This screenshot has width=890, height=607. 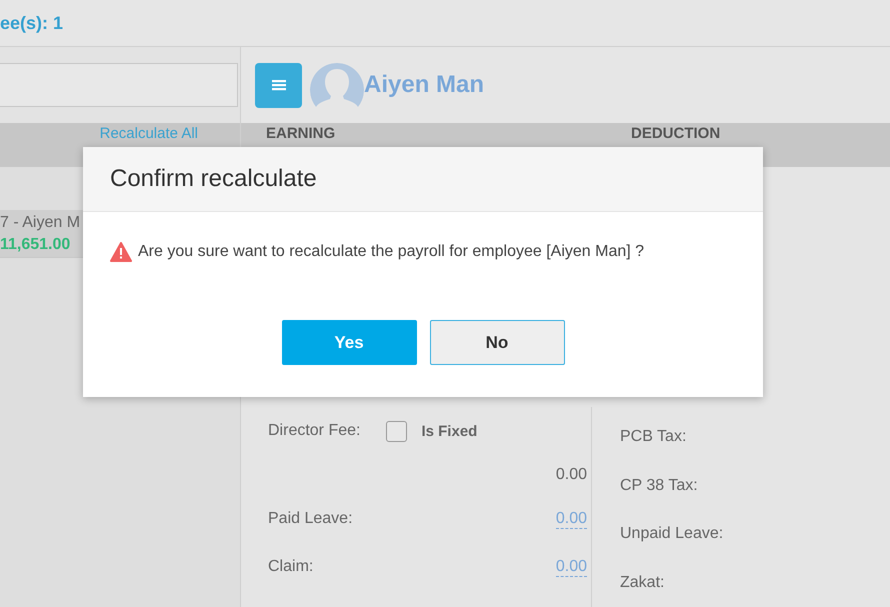 I want to click on employee-name: Aiyen Man, so click(x=424, y=85).